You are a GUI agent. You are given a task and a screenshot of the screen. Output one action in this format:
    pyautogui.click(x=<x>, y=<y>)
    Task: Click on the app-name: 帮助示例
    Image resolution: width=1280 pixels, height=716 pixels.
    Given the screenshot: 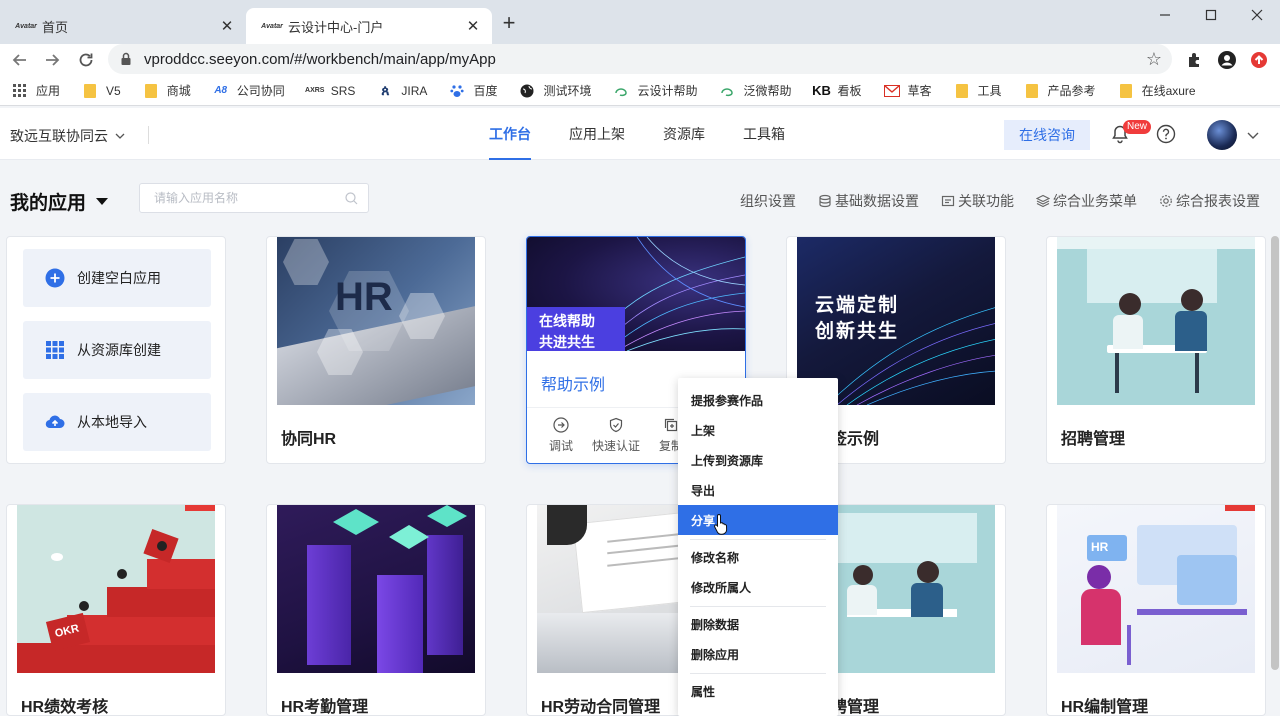 What is the action you would take?
    pyautogui.click(x=573, y=385)
    